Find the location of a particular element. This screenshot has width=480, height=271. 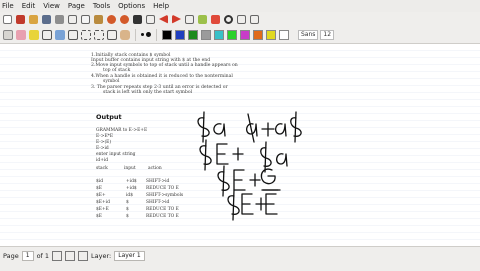

print-icon is located at coordinates (59, 19).